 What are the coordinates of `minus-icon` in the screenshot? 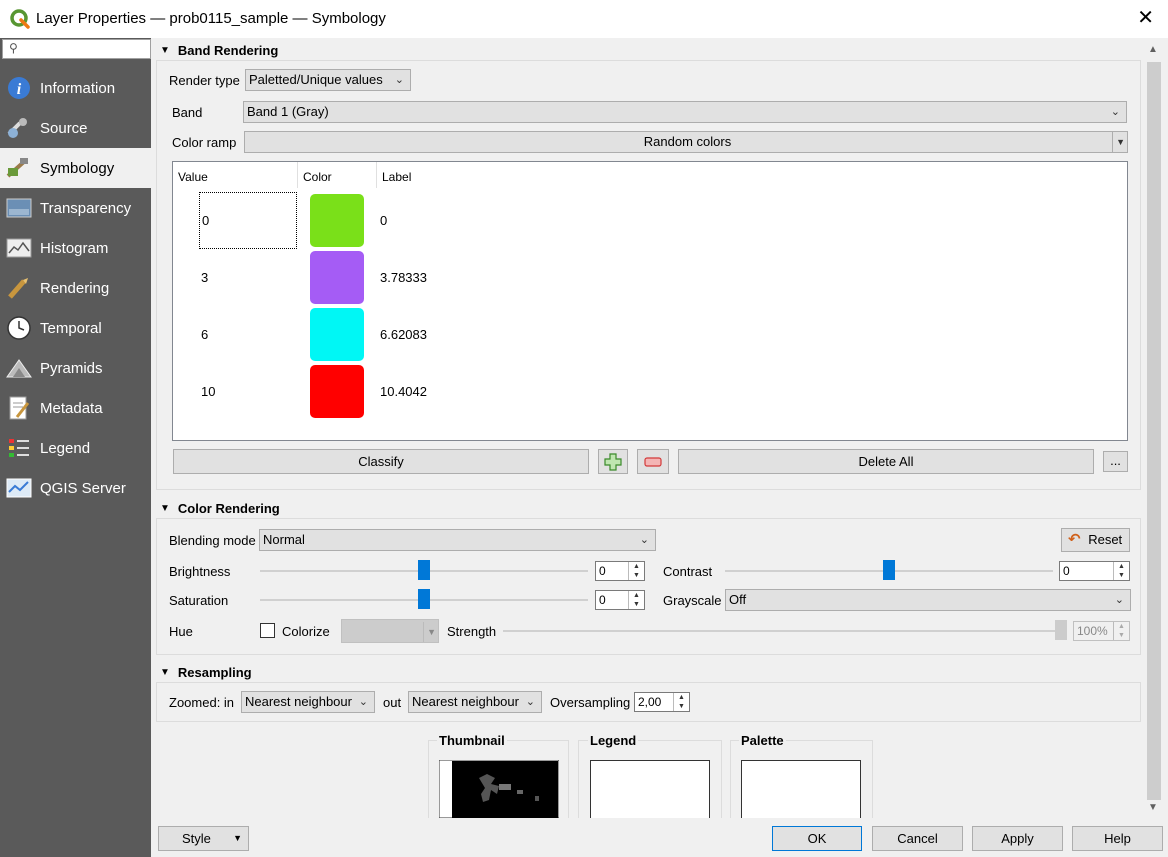 It's located at (653, 462).